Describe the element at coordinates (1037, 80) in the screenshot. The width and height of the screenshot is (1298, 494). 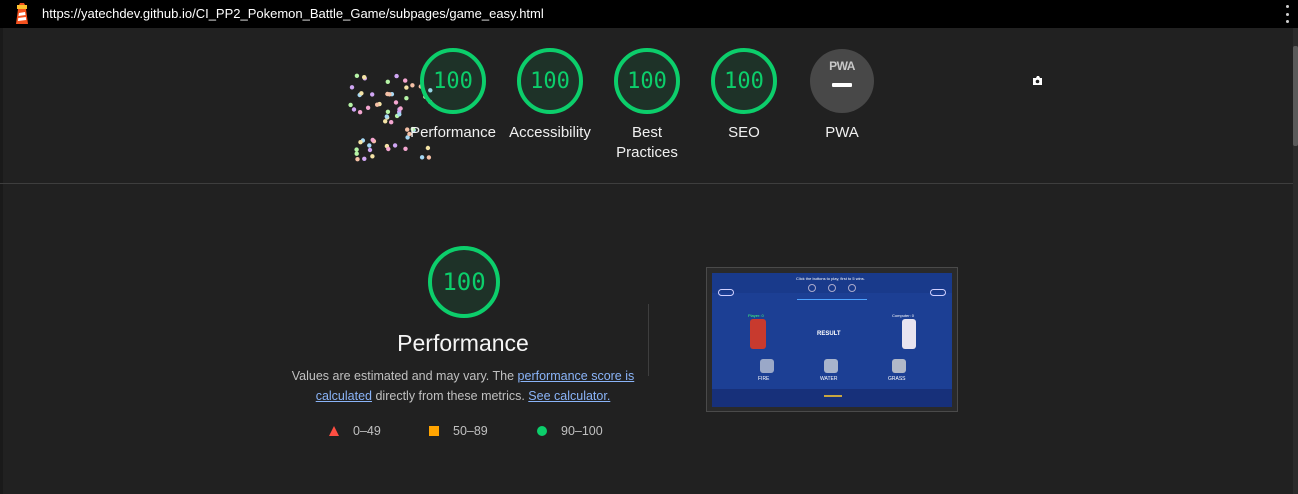
I see `camera-icon` at that location.